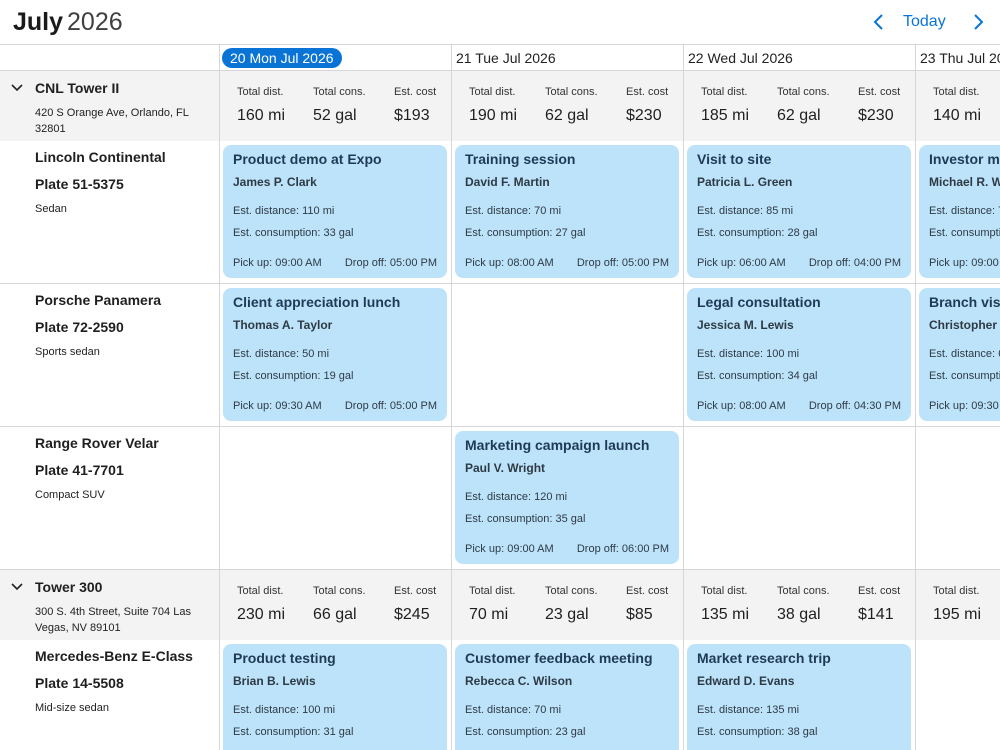 The width and height of the screenshot is (1000, 750). Describe the element at coordinates (525, 233) in the screenshot. I see `trip-consumption: Est. consumption: 27 gal` at that location.